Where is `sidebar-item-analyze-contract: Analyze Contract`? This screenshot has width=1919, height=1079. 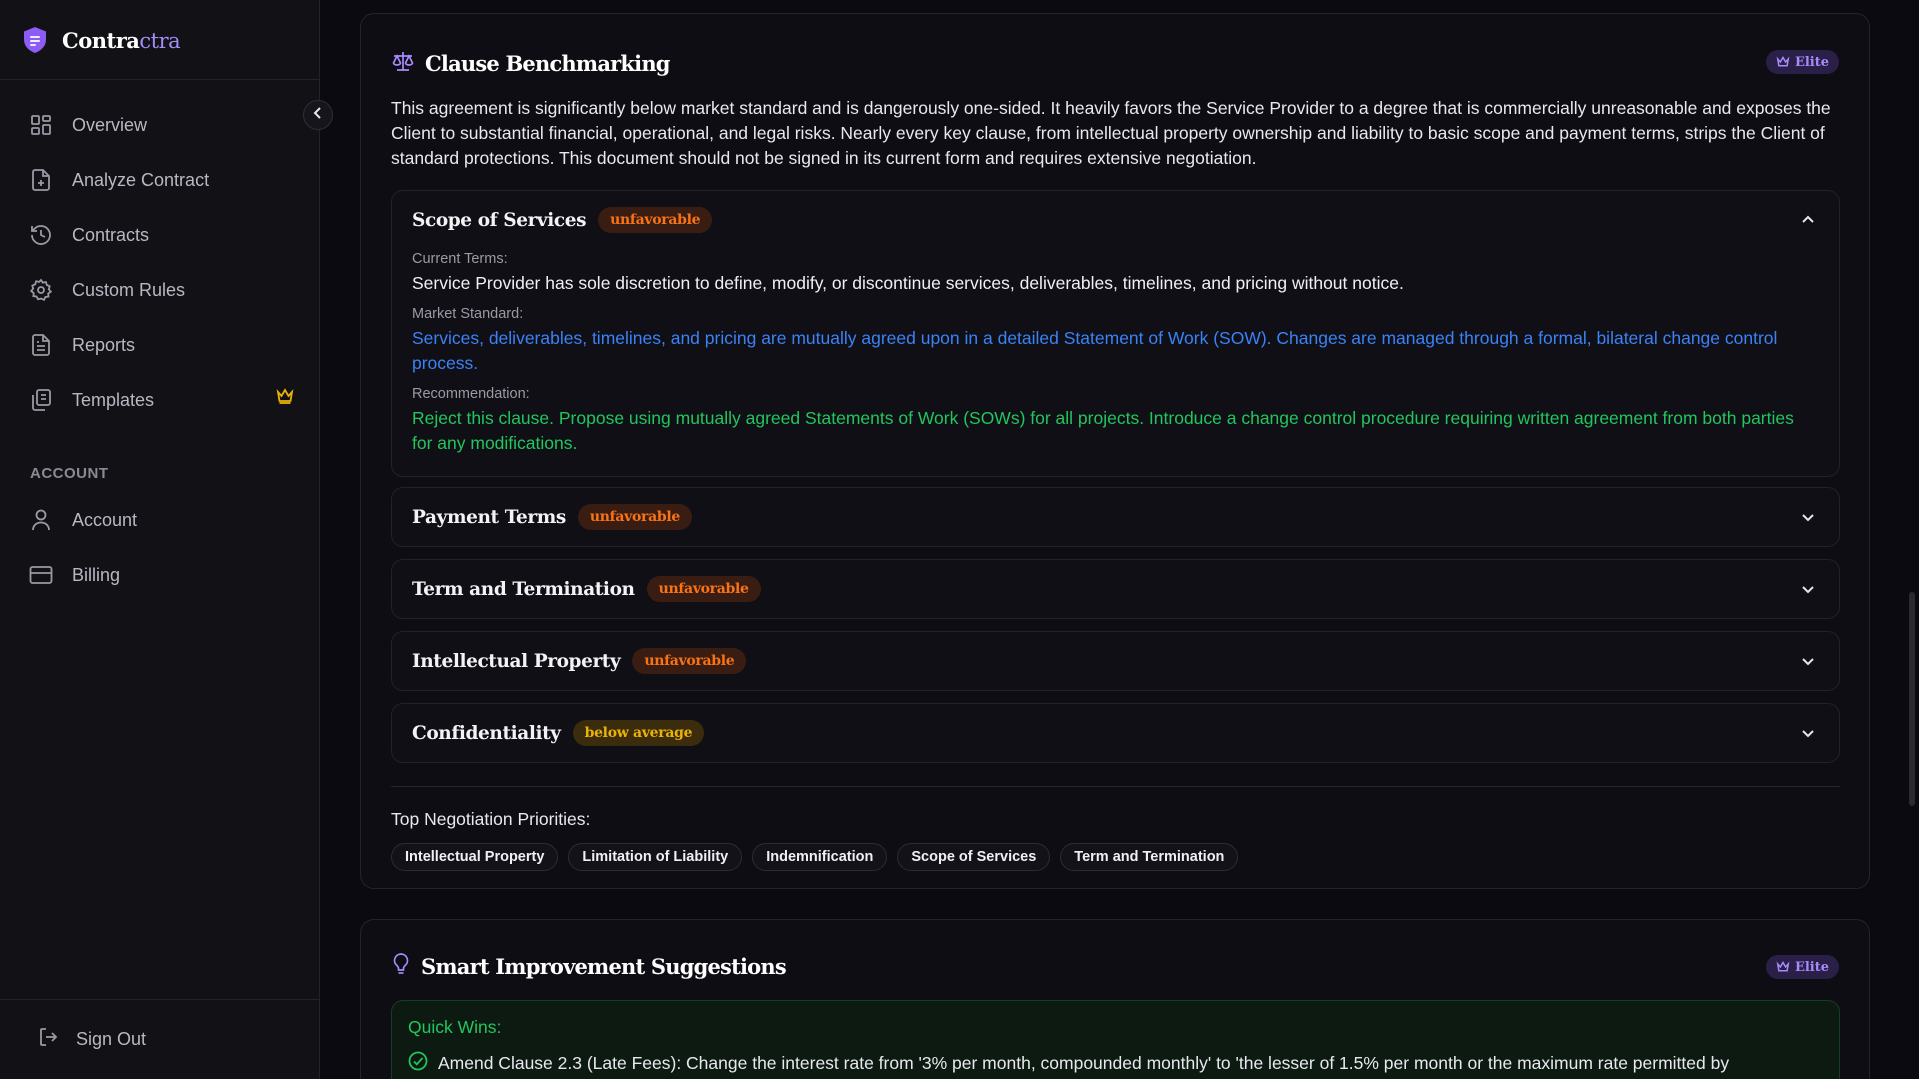 sidebar-item-analyze-contract: Analyze Contract is located at coordinates (161, 180).